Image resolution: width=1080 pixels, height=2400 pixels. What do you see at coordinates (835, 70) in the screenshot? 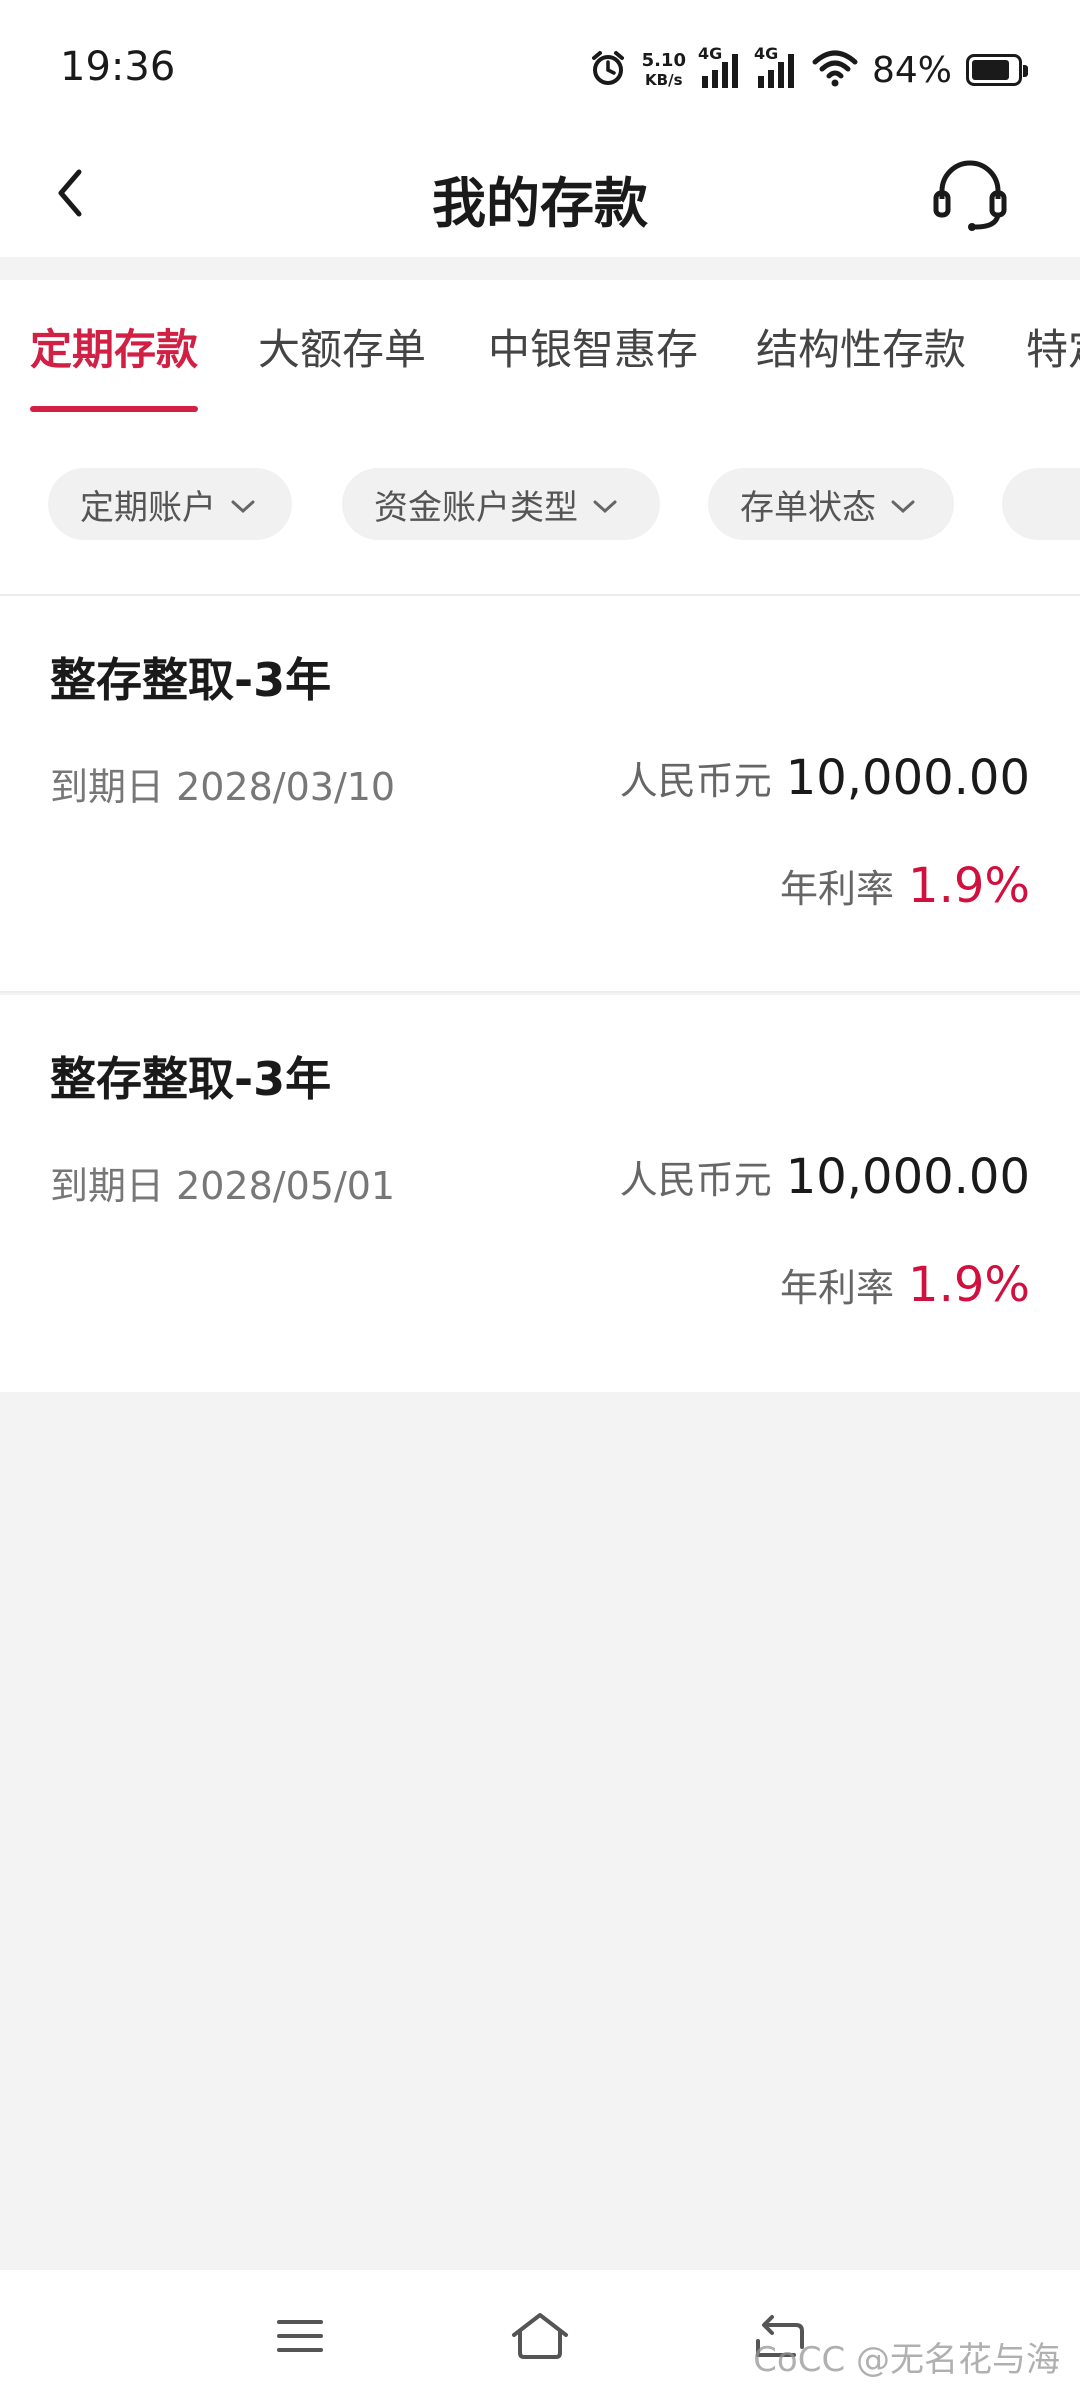
I see `wifi-icon` at bounding box center [835, 70].